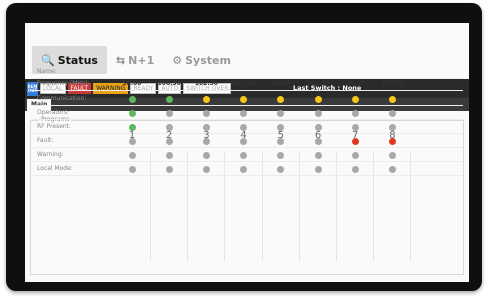 The image size is (488, 296). Describe the element at coordinates (77, 60) in the screenshot. I see `tab-status-label: Status` at that location.